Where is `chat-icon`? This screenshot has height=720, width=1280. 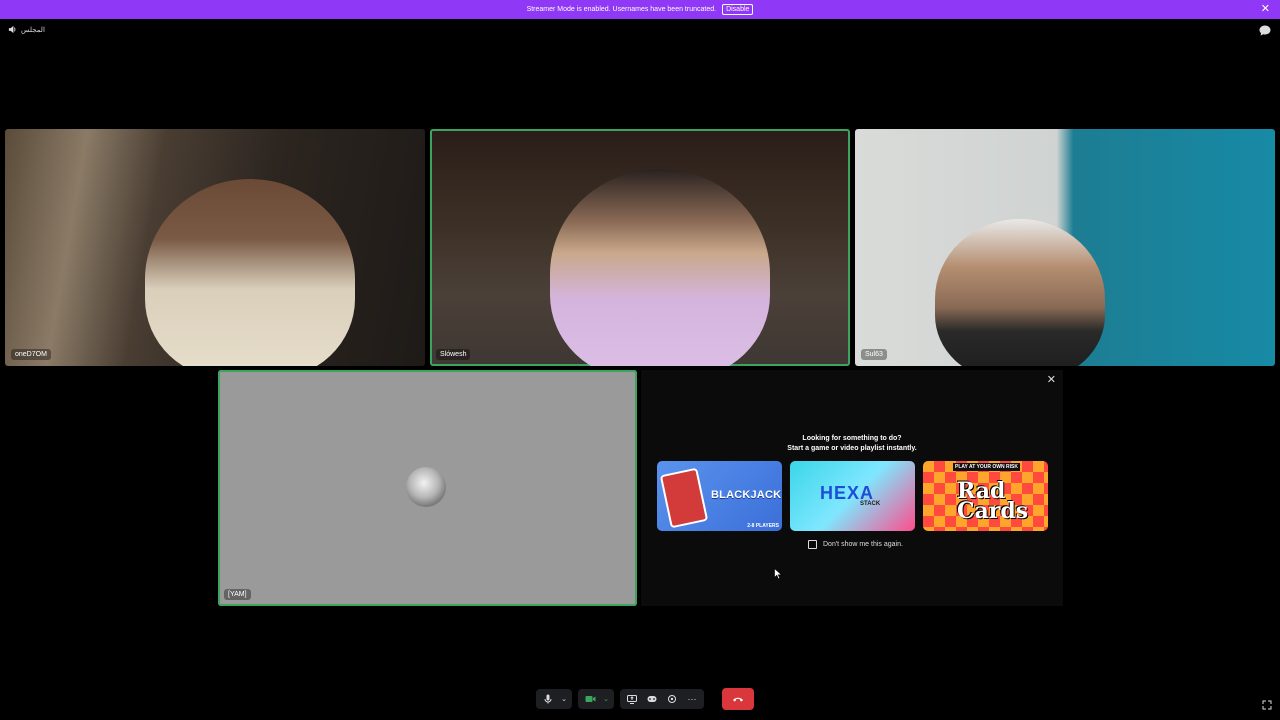 chat-icon is located at coordinates (1265, 30).